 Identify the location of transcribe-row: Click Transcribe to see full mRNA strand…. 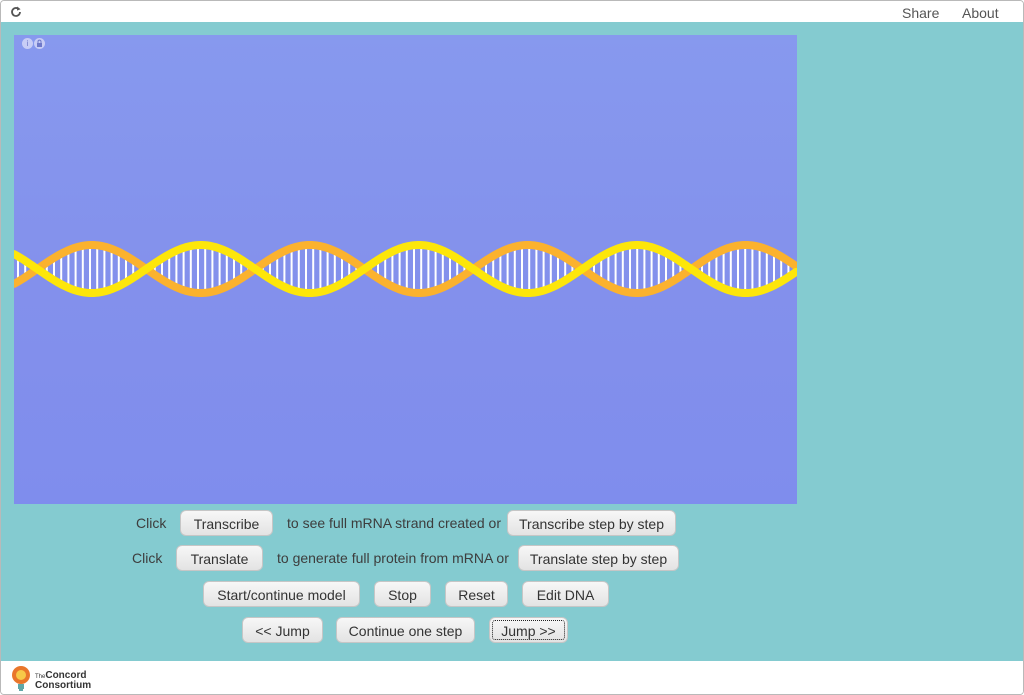
(512, 524).